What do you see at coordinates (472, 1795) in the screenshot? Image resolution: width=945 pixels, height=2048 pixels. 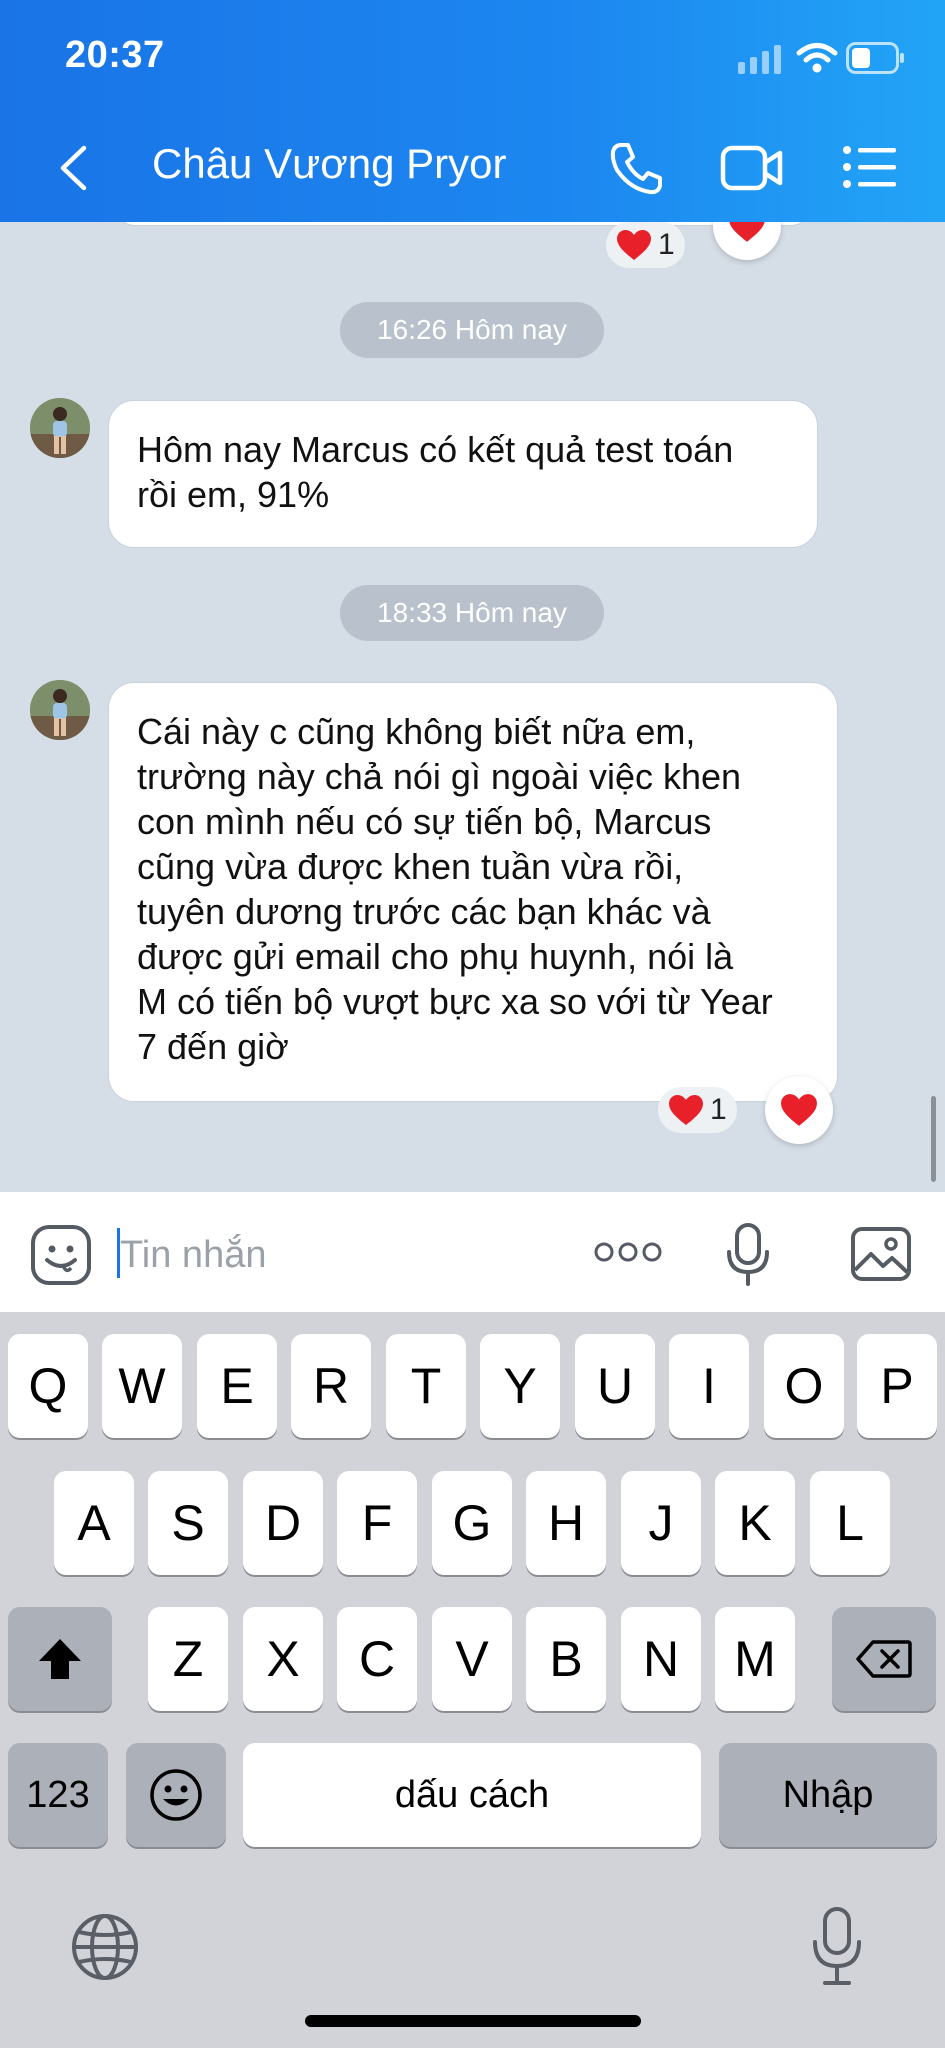 I see `space-key: dấu cách` at bounding box center [472, 1795].